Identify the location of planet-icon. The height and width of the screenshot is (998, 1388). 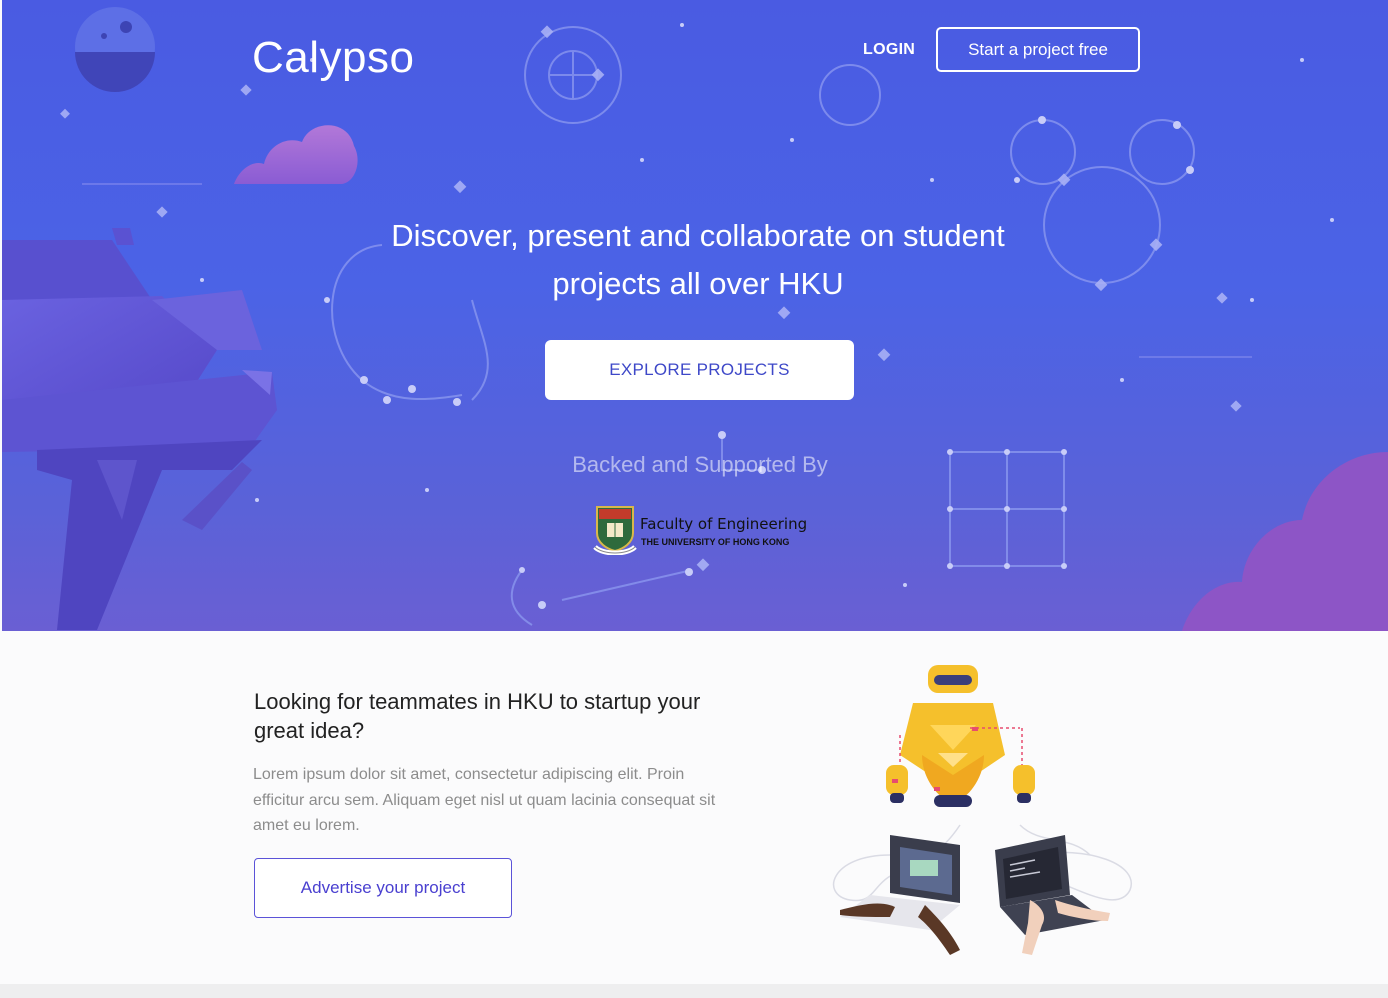
(115, 49).